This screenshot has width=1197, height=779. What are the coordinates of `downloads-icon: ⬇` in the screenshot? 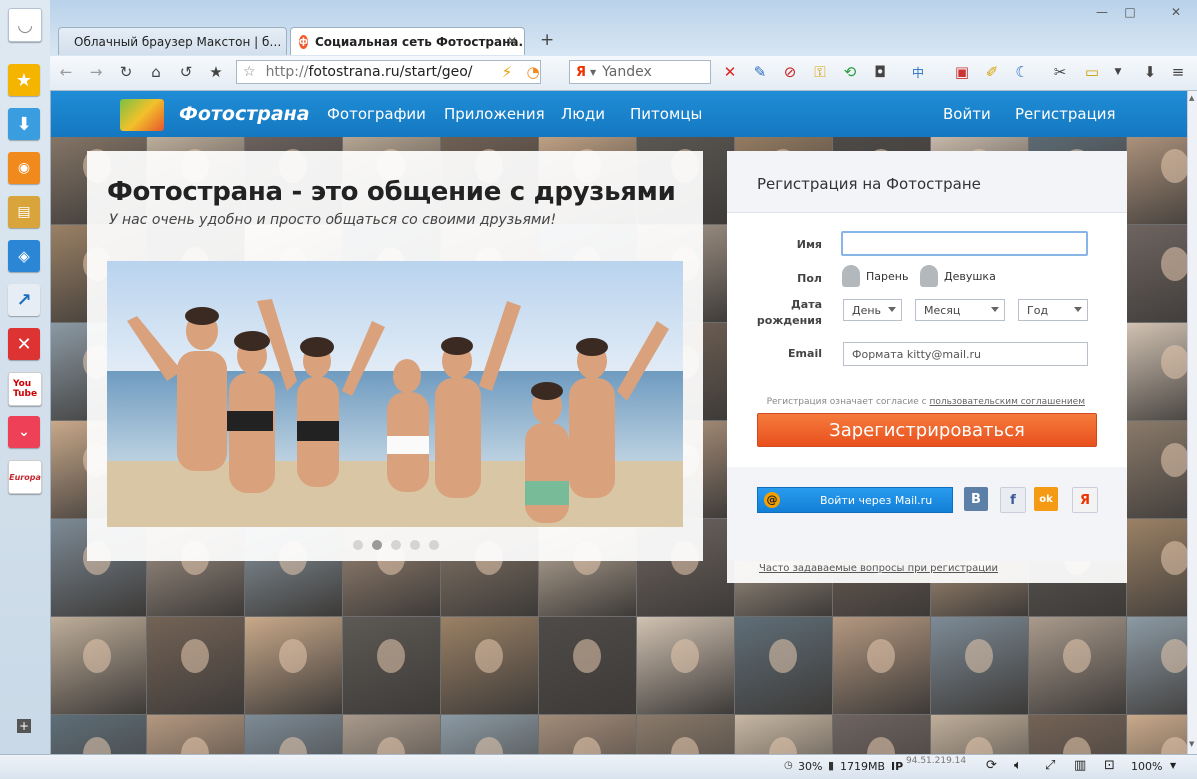 It's located at (1150, 72).